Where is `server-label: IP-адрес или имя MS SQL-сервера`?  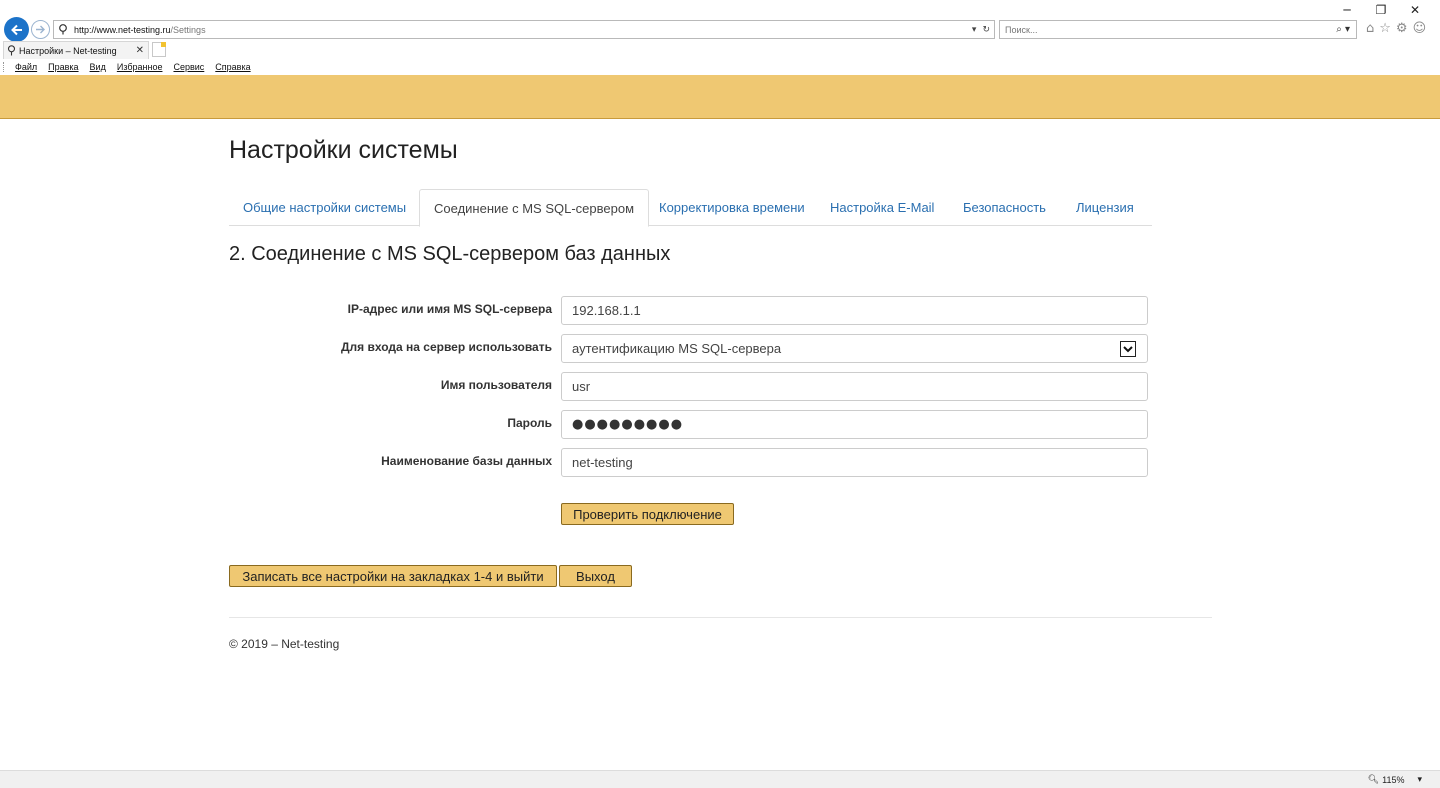 server-label: IP-адрес или имя MS SQL-сервера is located at coordinates (449, 309).